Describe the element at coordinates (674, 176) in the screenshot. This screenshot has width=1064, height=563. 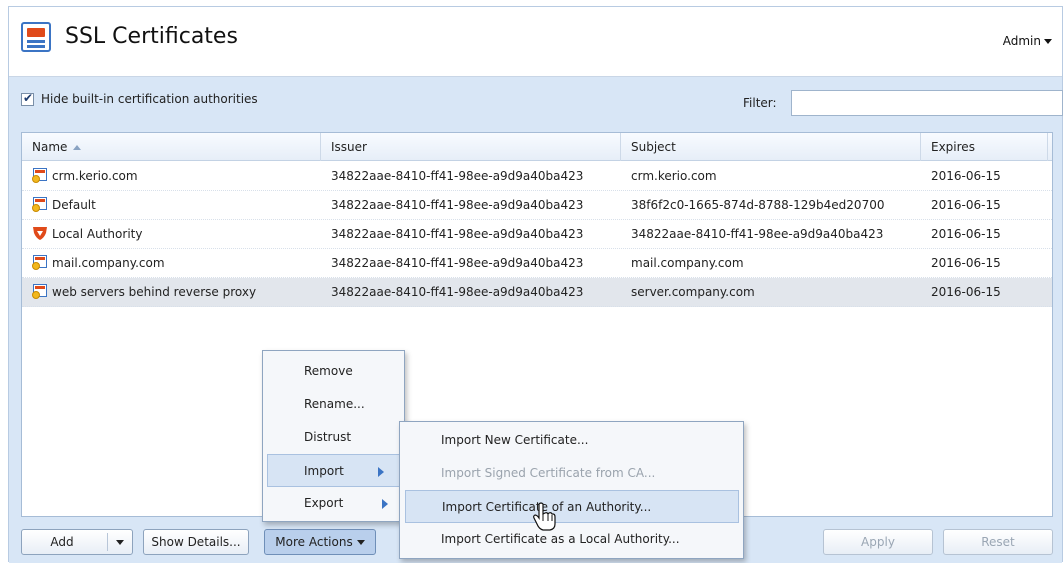
I see `cell-subject: crm.kerio.com` at that location.